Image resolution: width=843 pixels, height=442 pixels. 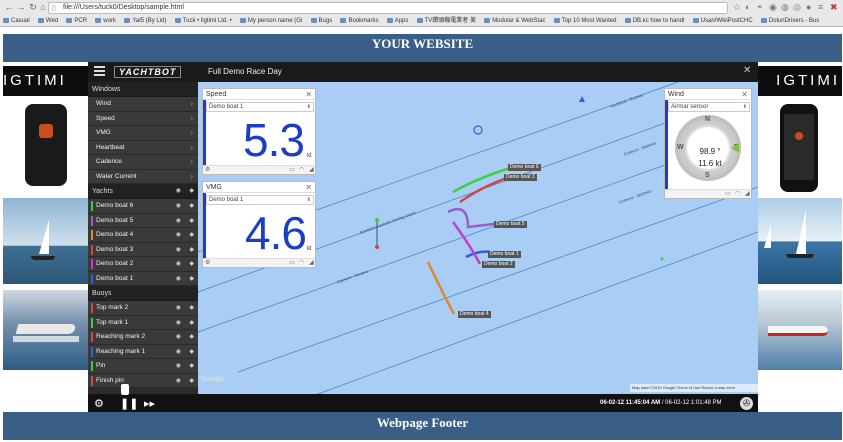 What do you see at coordinates (321, 21) in the screenshot?
I see `bookmark: Bugs` at bounding box center [321, 21].